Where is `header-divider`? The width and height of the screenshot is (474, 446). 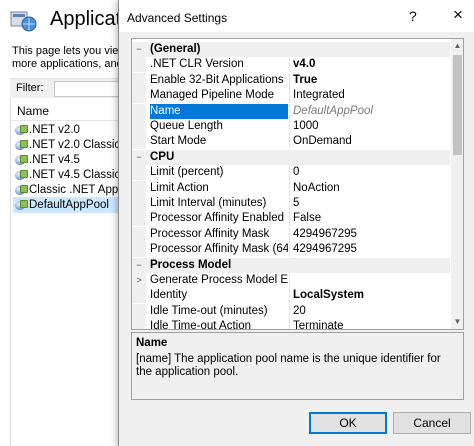 header-divider is located at coordinates (71, 120).